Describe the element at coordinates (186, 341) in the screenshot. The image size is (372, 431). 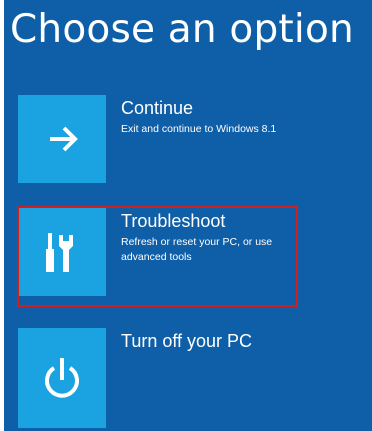
I see `turn-off-label: Turn off your PC` at that location.